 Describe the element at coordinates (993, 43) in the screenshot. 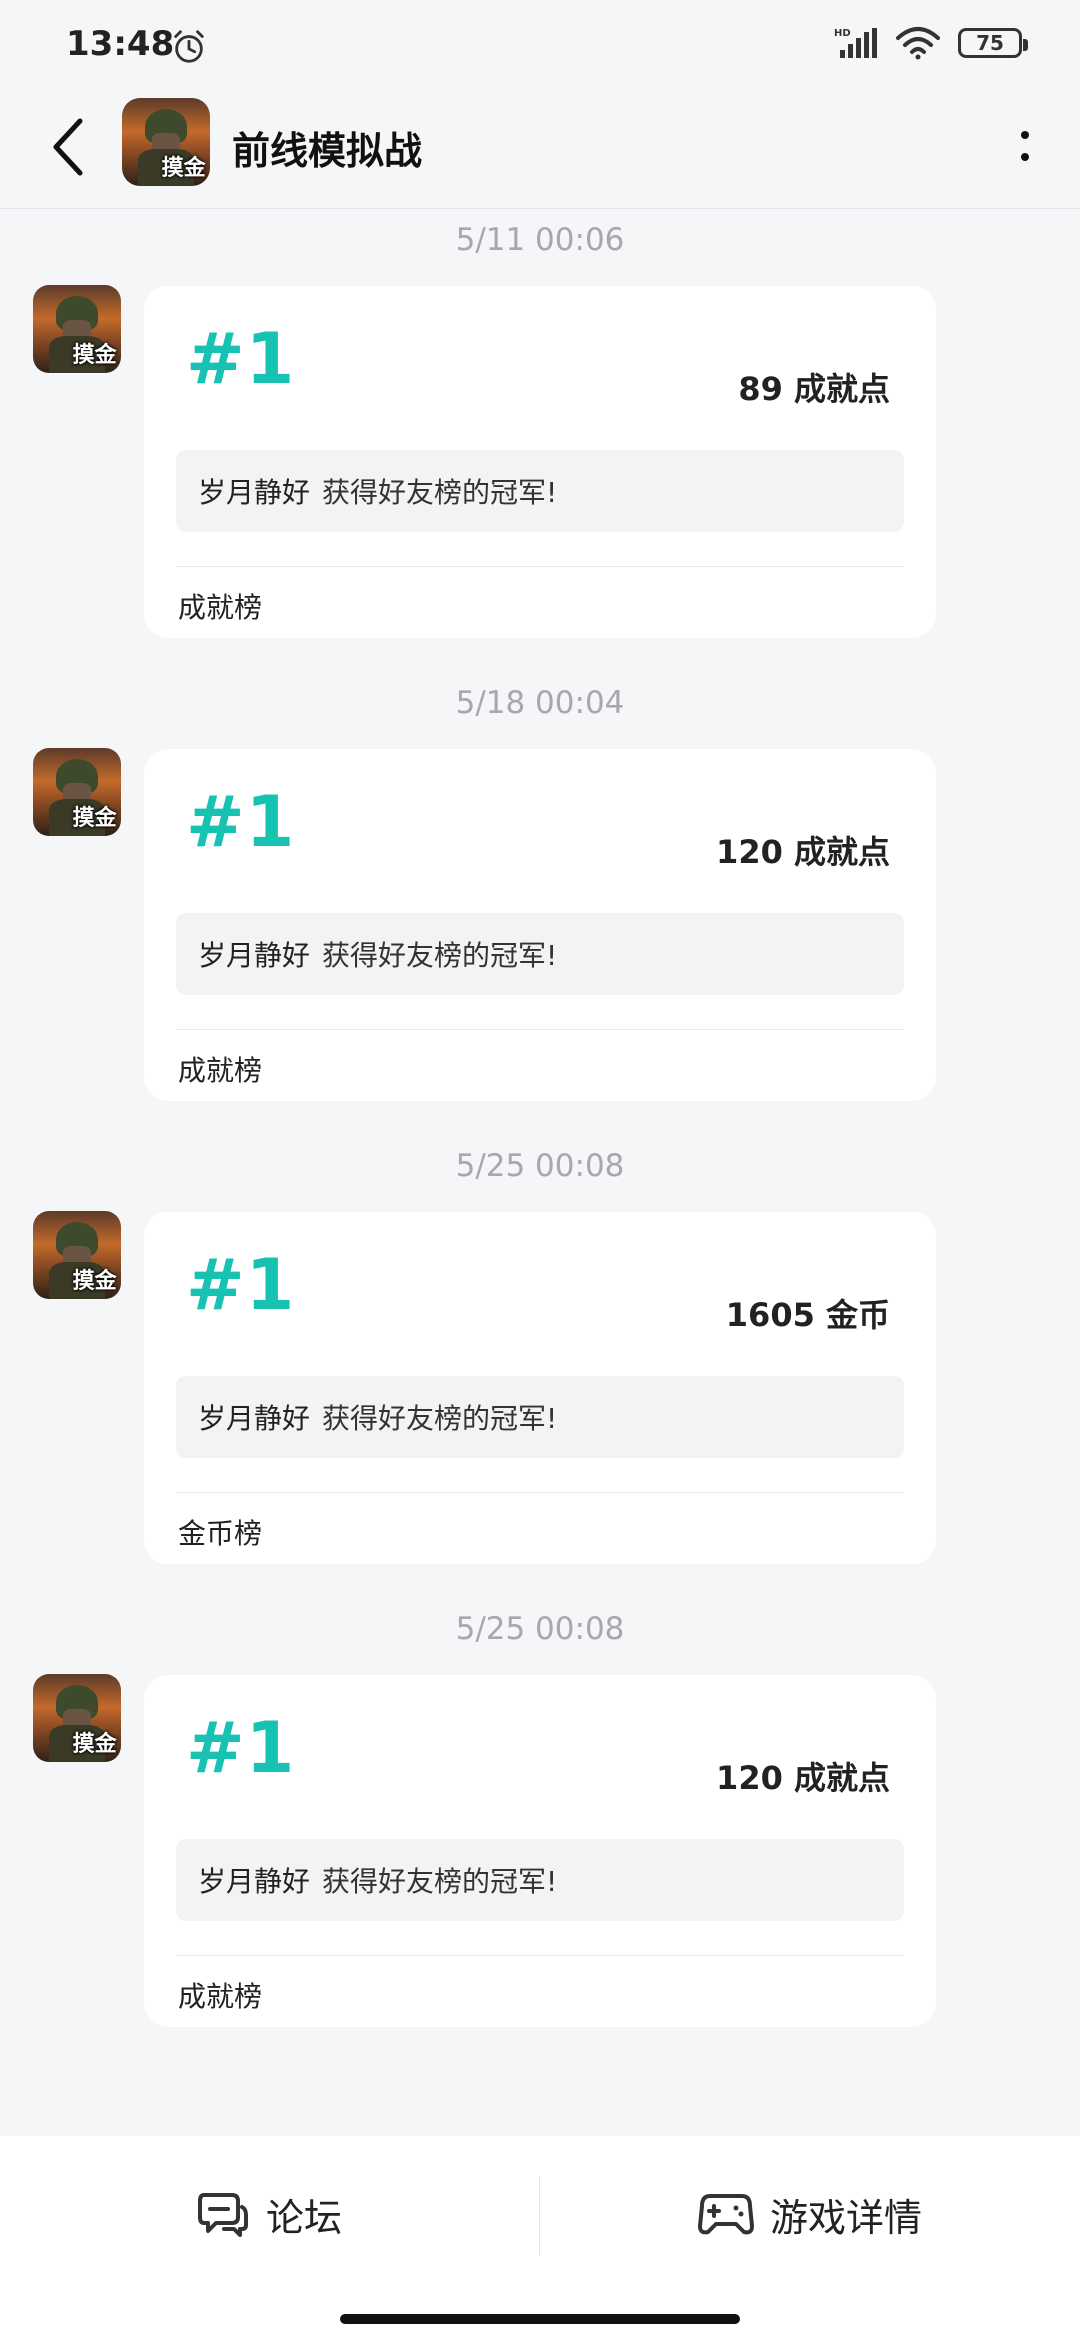

I see `battery-indicator: 75` at that location.